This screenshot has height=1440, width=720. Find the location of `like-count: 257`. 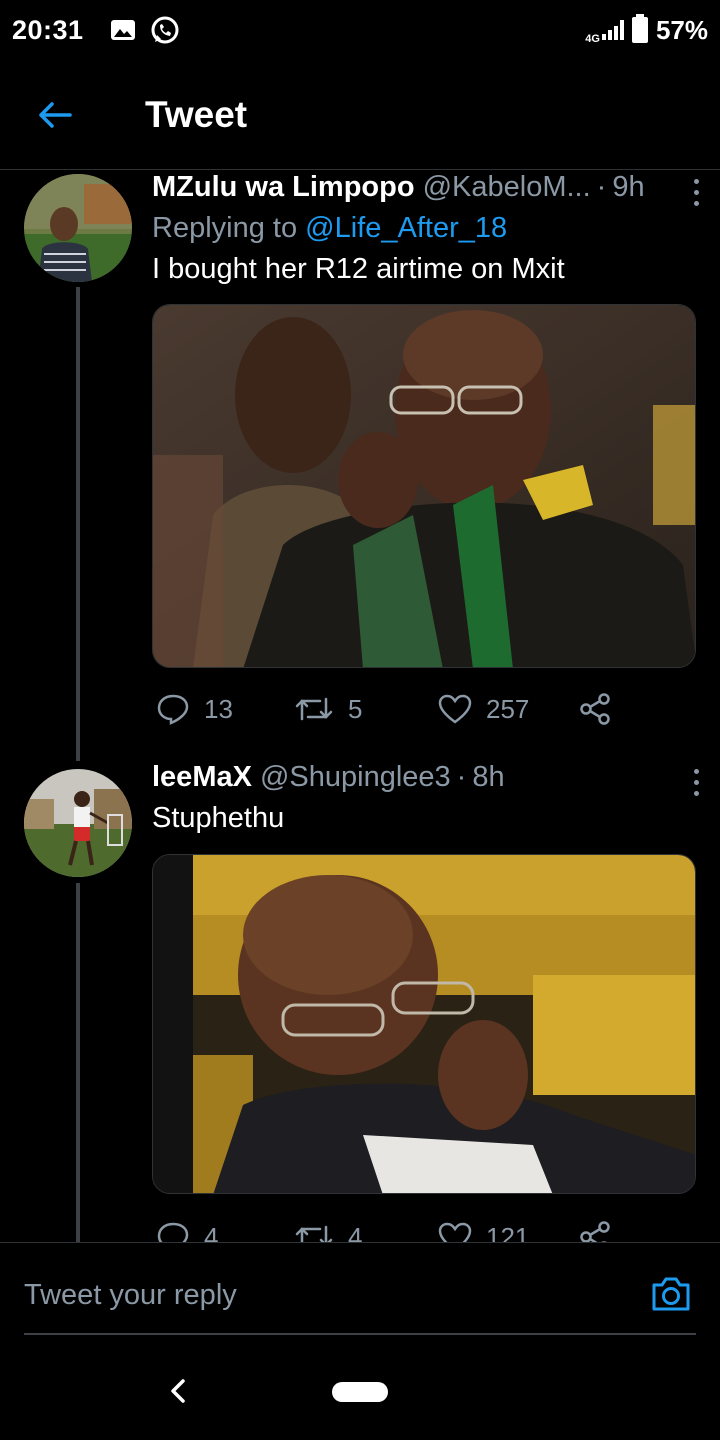

like-count: 257 is located at coordinates (508, 708).